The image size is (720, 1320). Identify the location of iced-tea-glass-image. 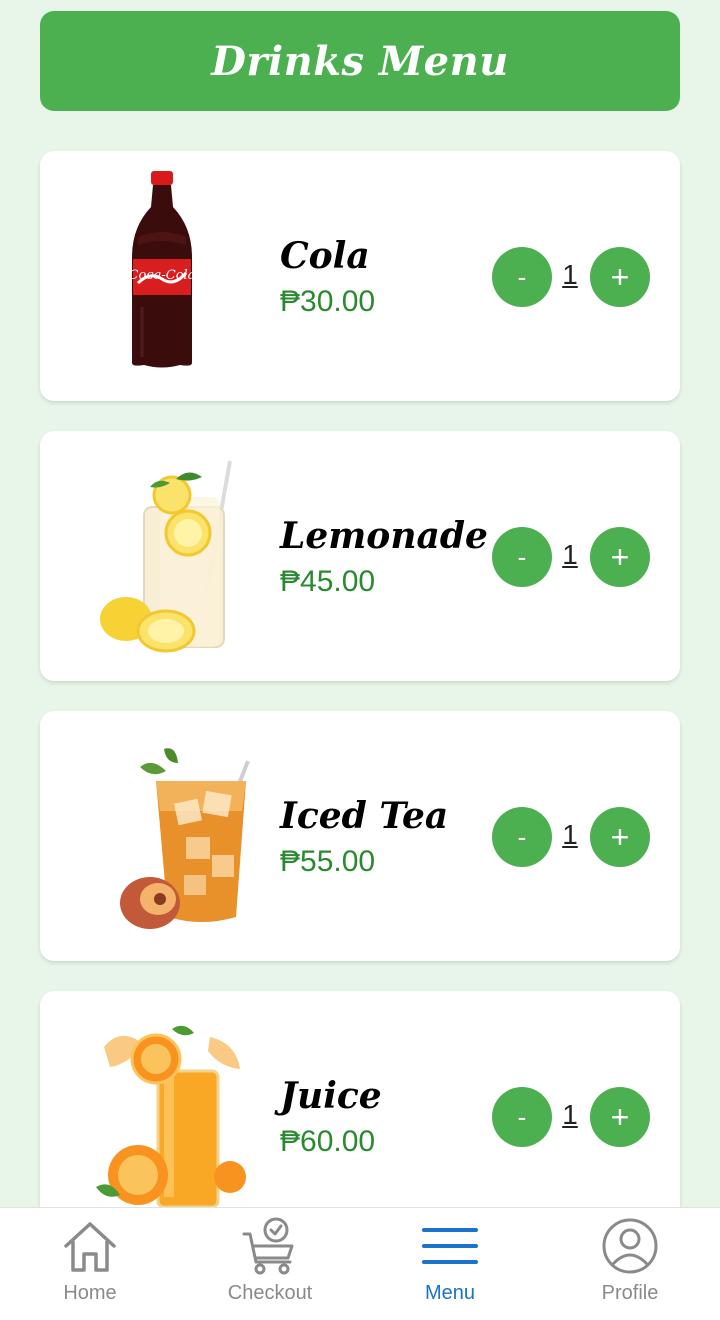
(165, 836).